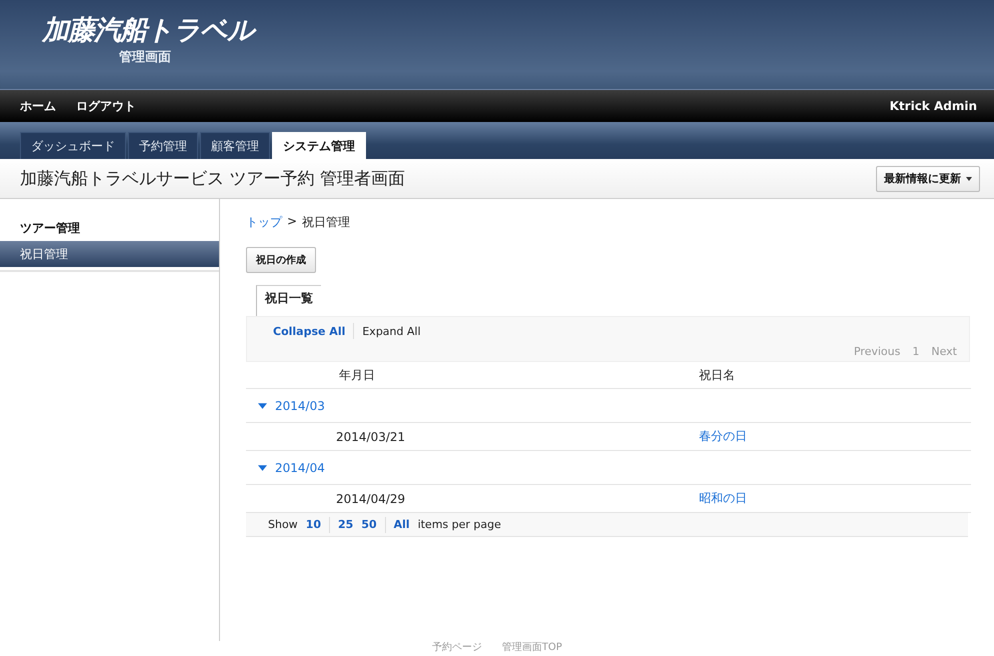  I want to click on nav-link: ログアウト, so click(106, 106).